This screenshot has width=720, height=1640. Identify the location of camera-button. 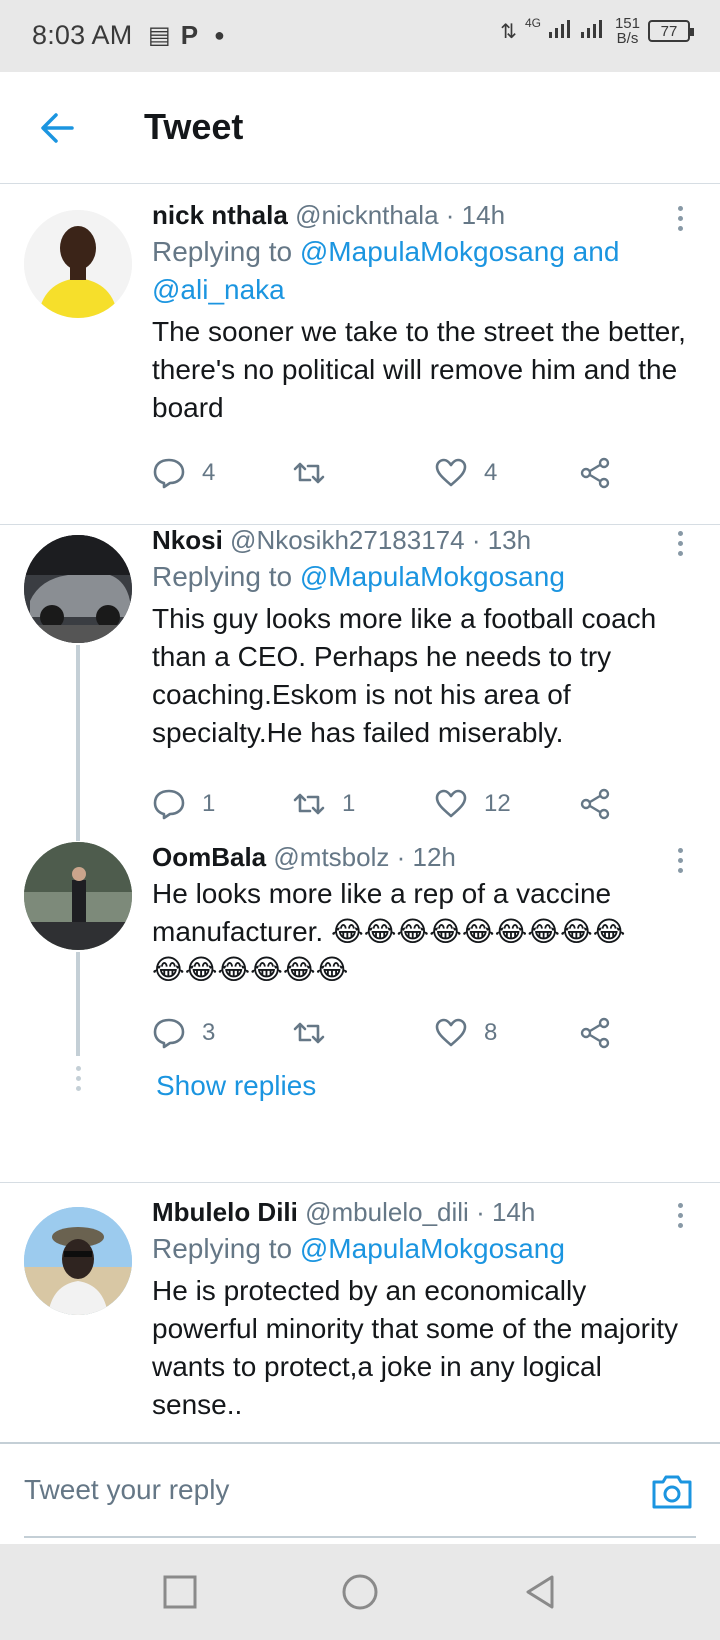
(672, 1492).